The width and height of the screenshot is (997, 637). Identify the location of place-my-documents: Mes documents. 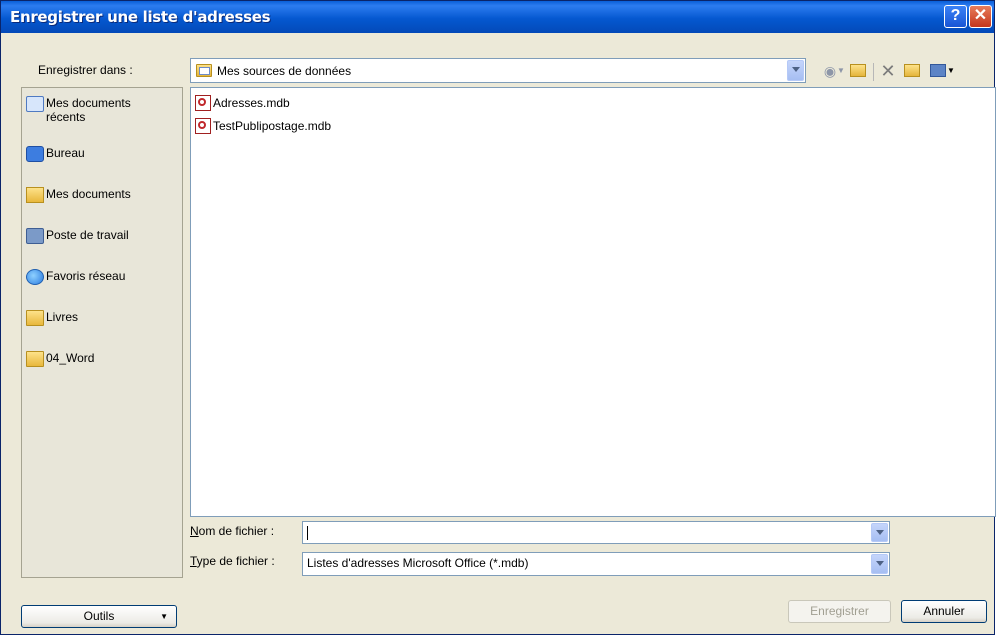
(78, 195).